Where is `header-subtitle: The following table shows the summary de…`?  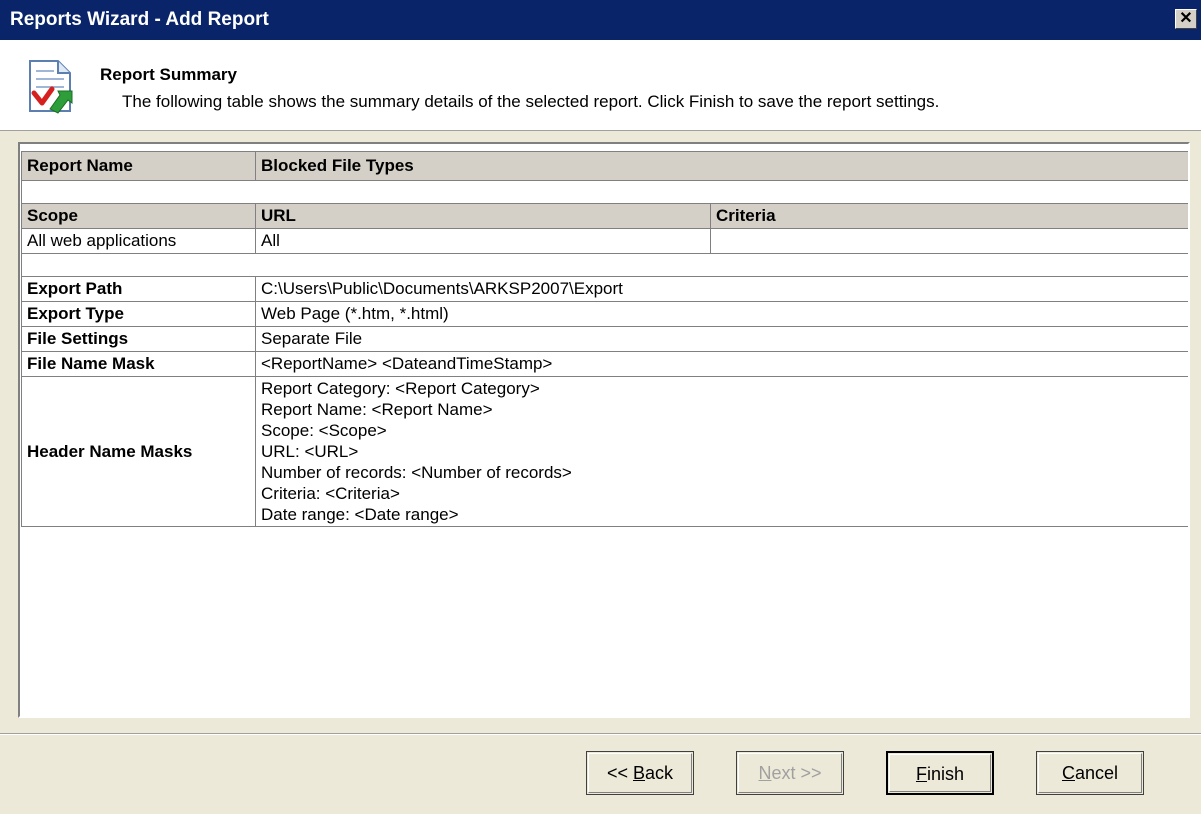
header-subtitle: The following table shows the summary de… is located at coordinates (531, 101).